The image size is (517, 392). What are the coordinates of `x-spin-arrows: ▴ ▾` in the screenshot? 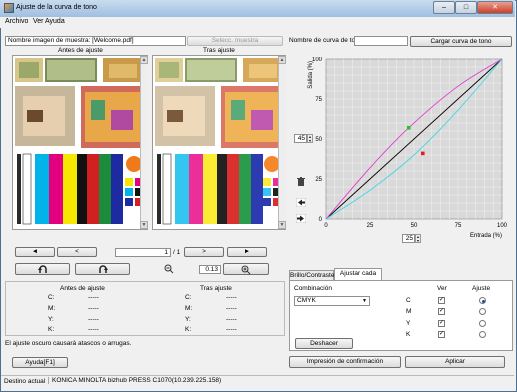 It's located at (418, 238).